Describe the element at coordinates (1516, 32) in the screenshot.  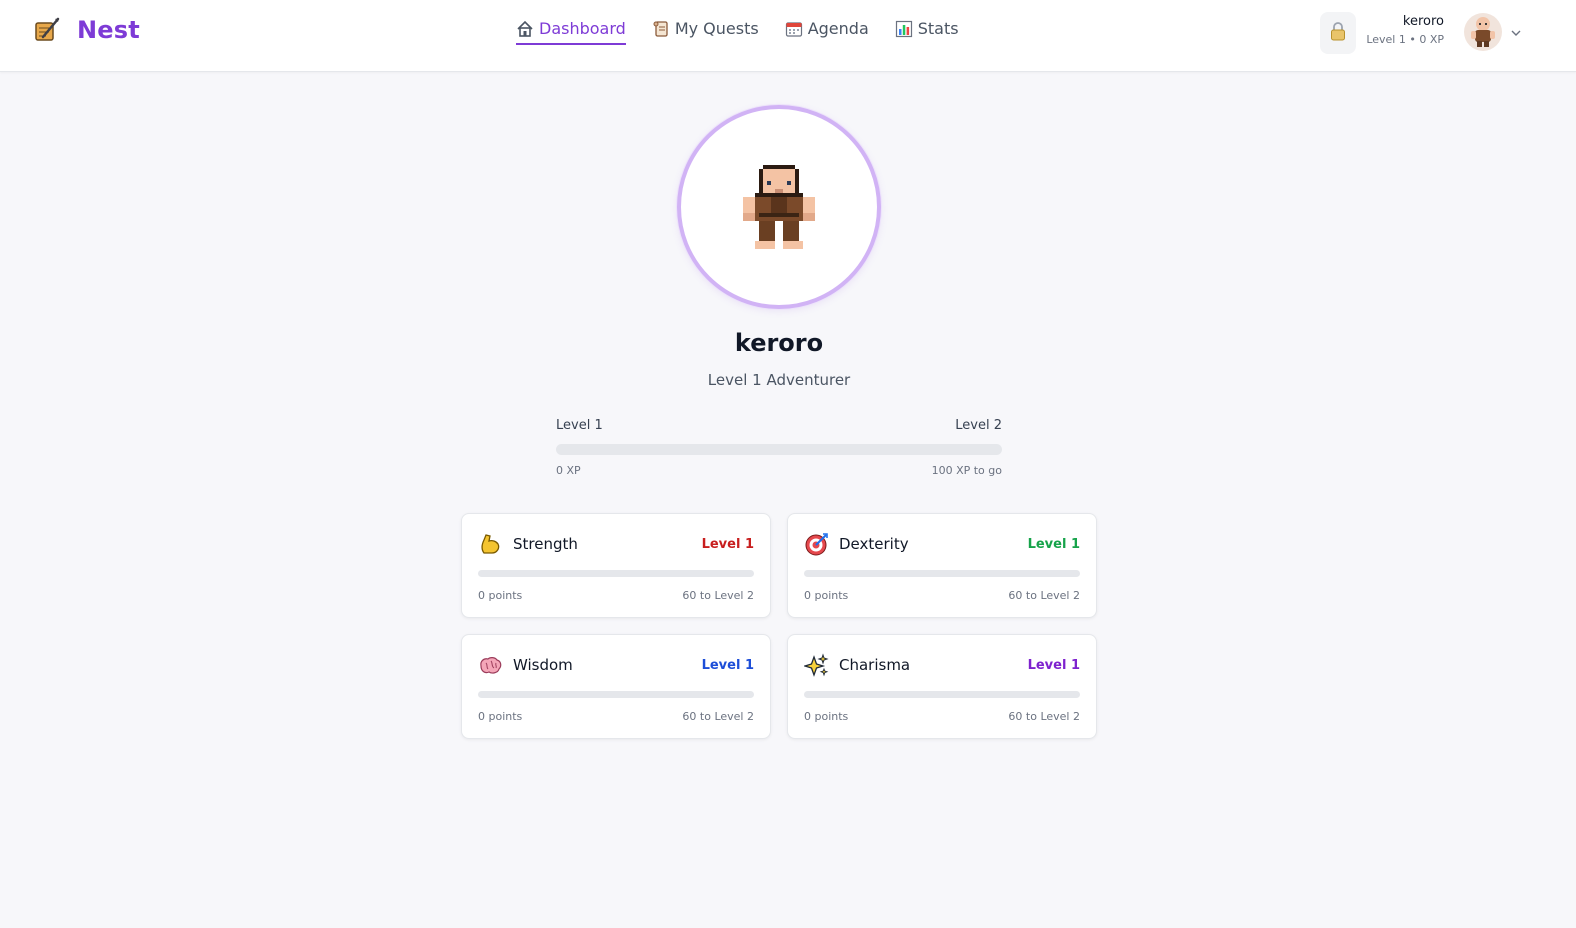
I see `chevron-down-icon` at that location.